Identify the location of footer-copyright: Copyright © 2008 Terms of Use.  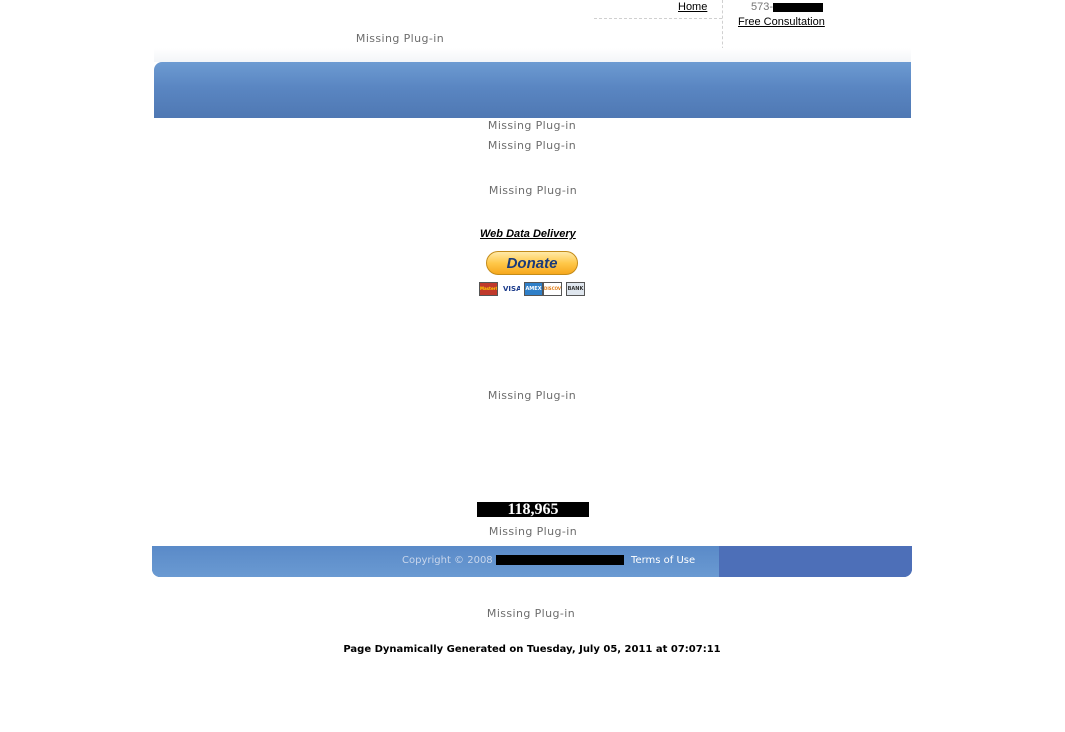
(548, 560).